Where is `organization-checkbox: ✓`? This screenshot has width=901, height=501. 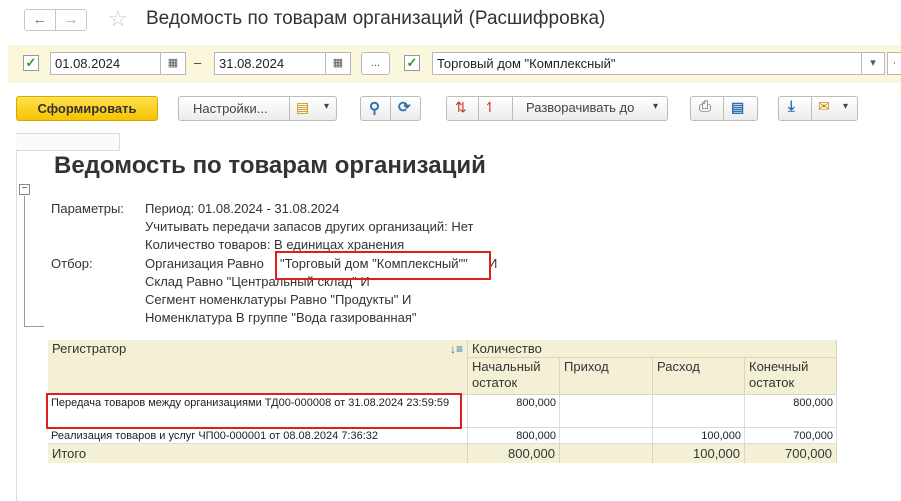 organization-checkbox: ✓ is located at coordinates (412, 63).